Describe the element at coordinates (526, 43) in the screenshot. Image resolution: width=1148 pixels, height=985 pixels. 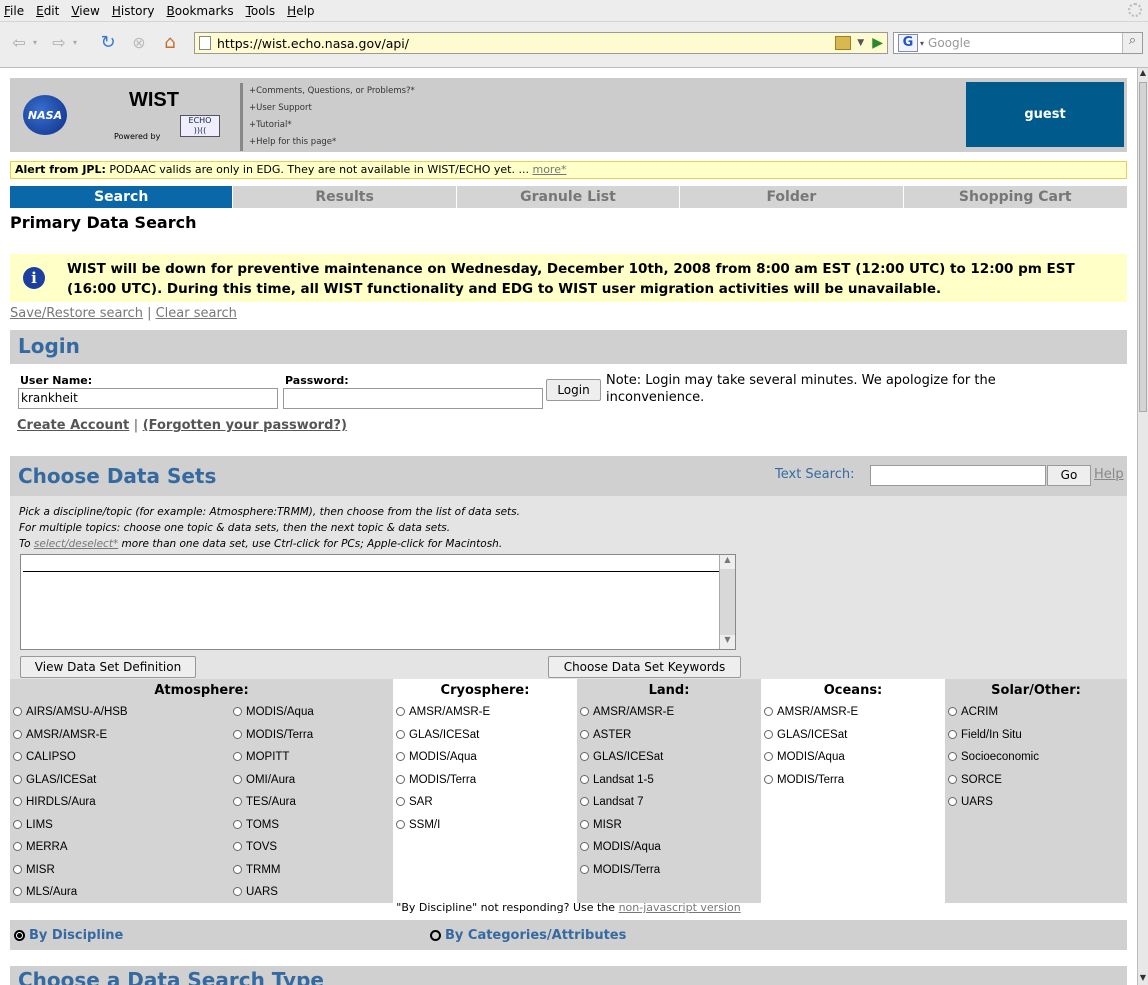
I see `url-text: https://wist.echo.nasa.gov/api/` at that location.